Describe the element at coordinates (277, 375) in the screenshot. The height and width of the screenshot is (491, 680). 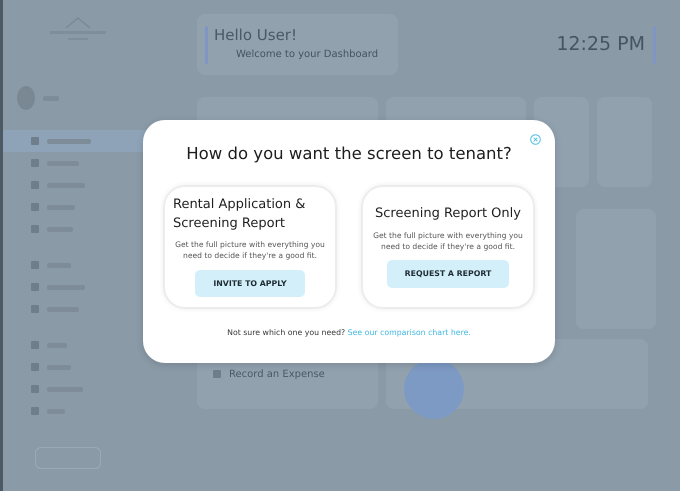
I see `quick-action-label: Record an Expense` at that location.